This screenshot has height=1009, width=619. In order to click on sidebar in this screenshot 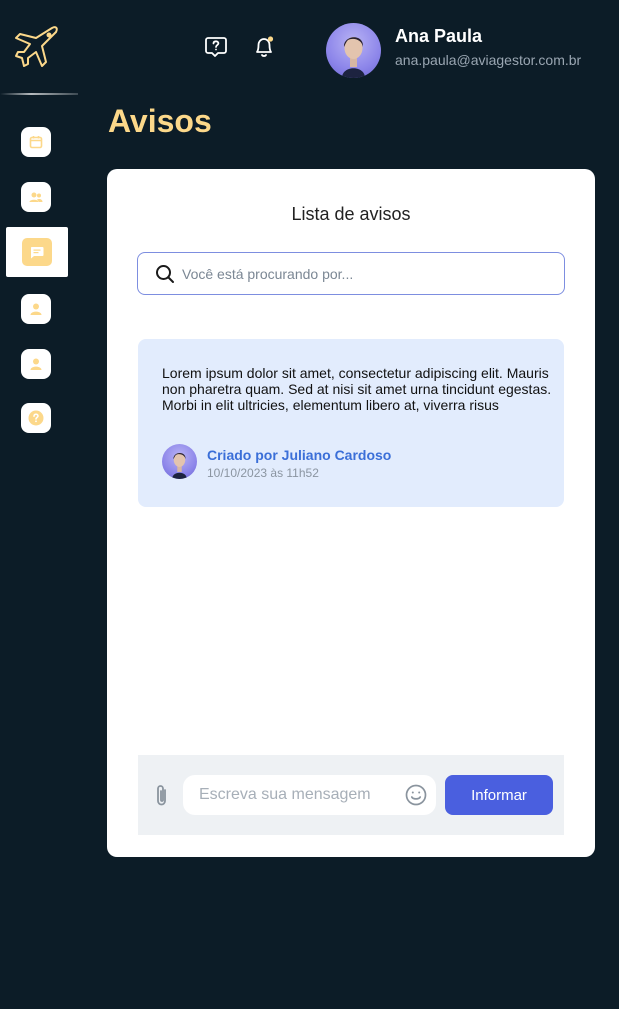, I will do `click(39, 504)`.